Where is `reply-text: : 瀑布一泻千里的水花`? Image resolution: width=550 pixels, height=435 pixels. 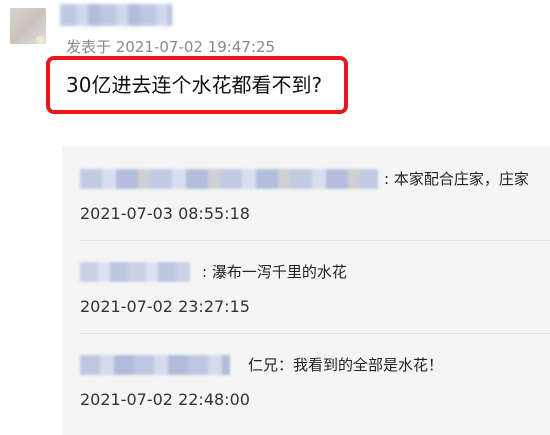 reply-text: : 瀑布一泻千里的水花 is located at coordinates (274, 272).